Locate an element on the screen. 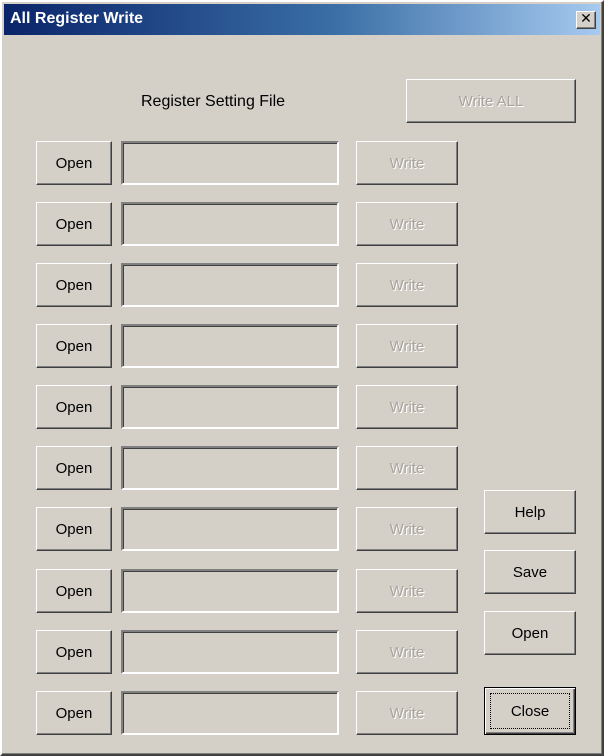  title-bar: All Register Write ✕ is located at coordinates (302, 19).